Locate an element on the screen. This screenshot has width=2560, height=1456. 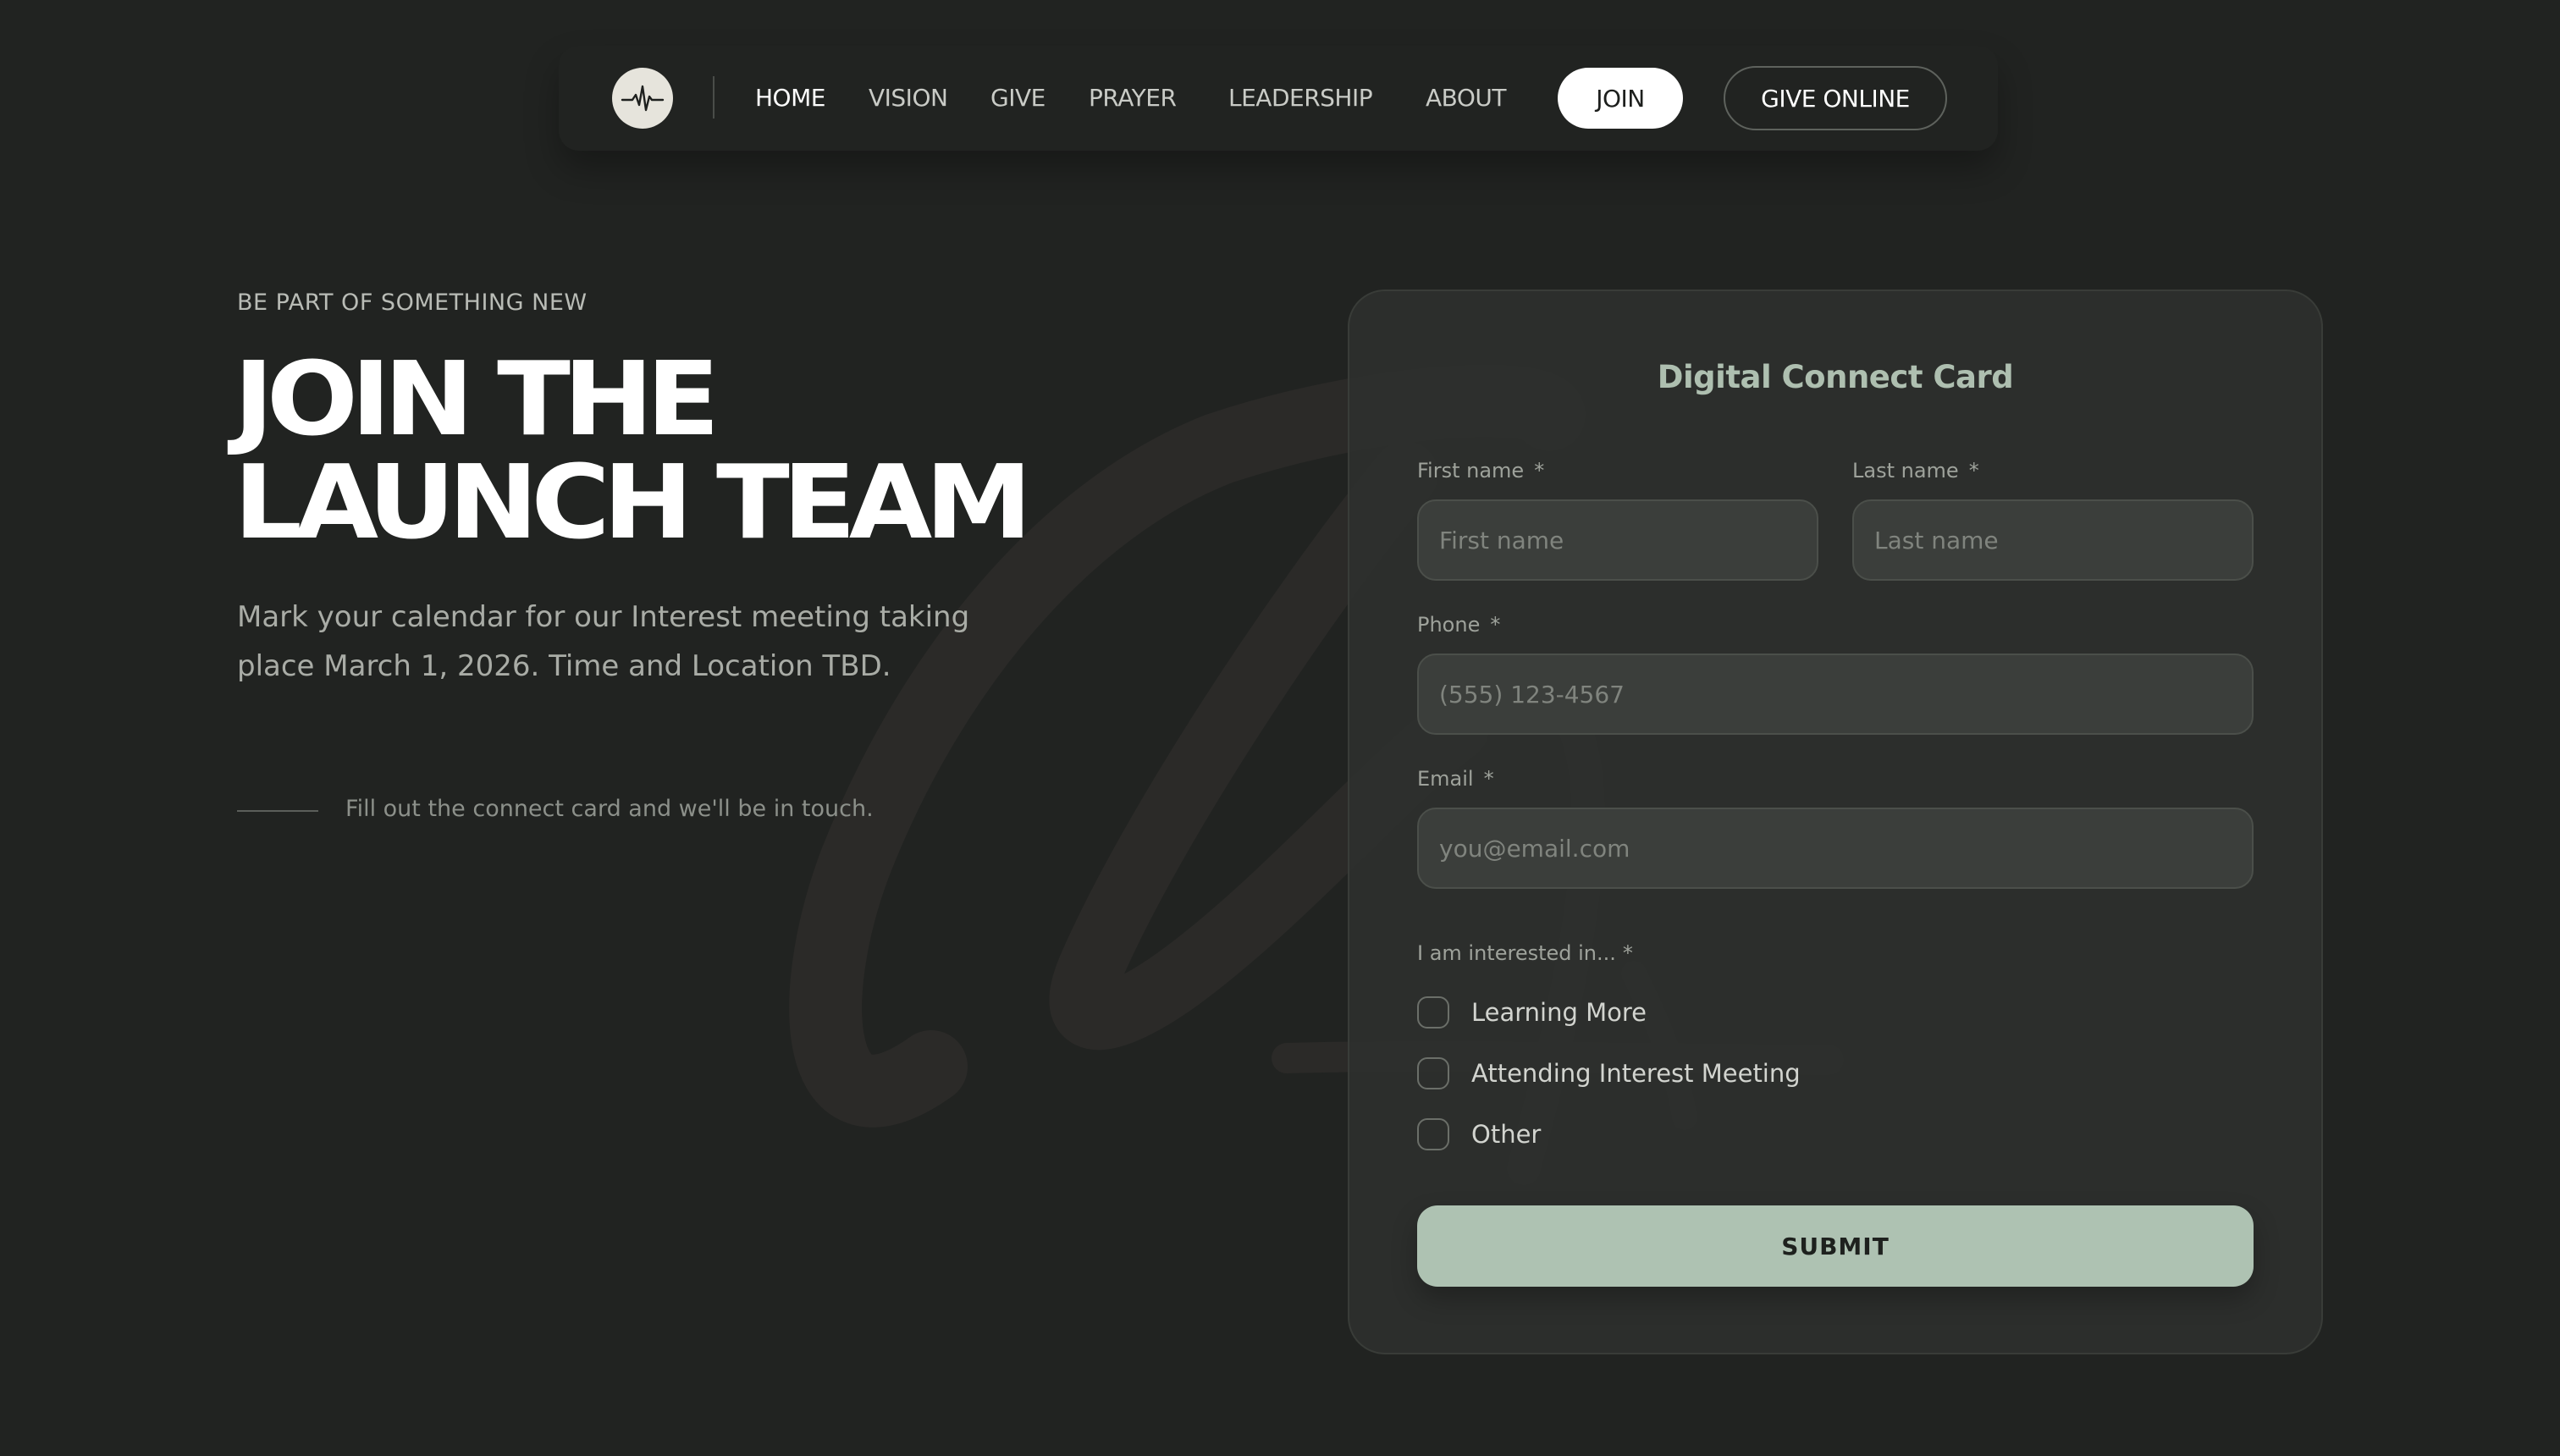
hero-eyebrow: BE PART OF SOMETHING NEW is located at coordinates (412, 303).